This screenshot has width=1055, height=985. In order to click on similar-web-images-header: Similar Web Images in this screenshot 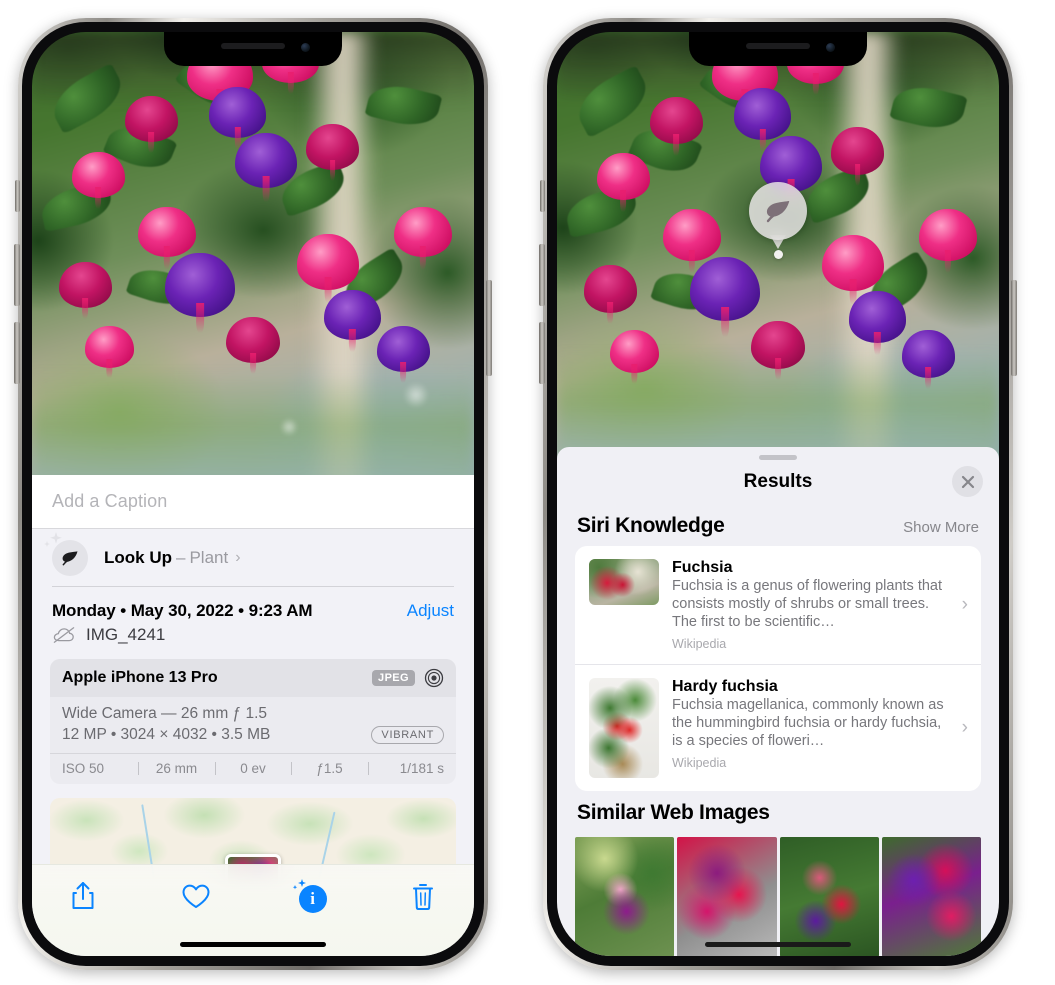, I will do `click(778, 812)`.